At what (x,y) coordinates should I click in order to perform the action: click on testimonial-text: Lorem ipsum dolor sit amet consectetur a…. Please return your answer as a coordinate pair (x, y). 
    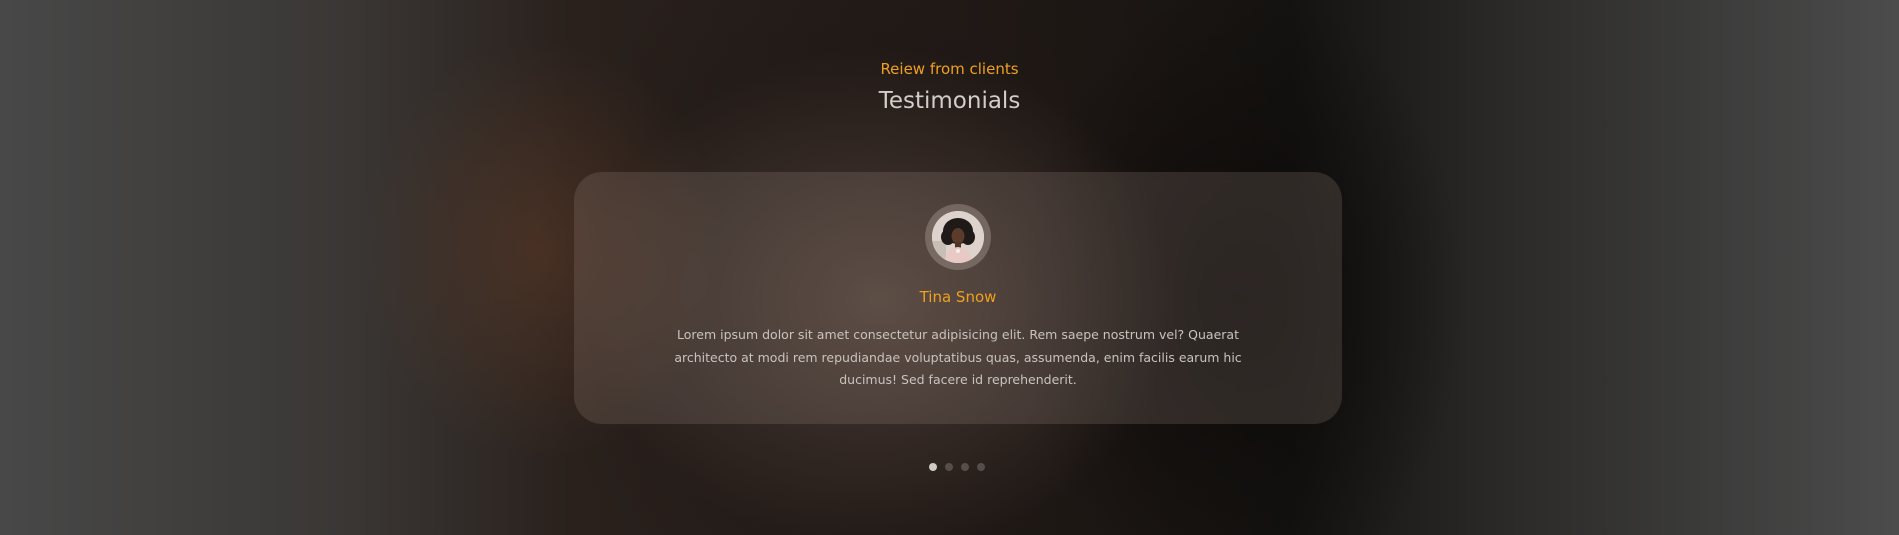
    Looking at the image, I should click on (958, 357).